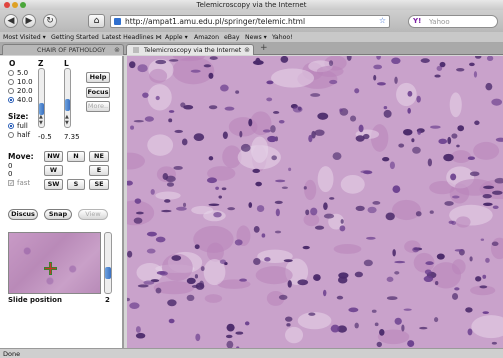  Describe the element at coordinates (50, 268) in the screenshot. I see `position-crosshair-icon` at that location.